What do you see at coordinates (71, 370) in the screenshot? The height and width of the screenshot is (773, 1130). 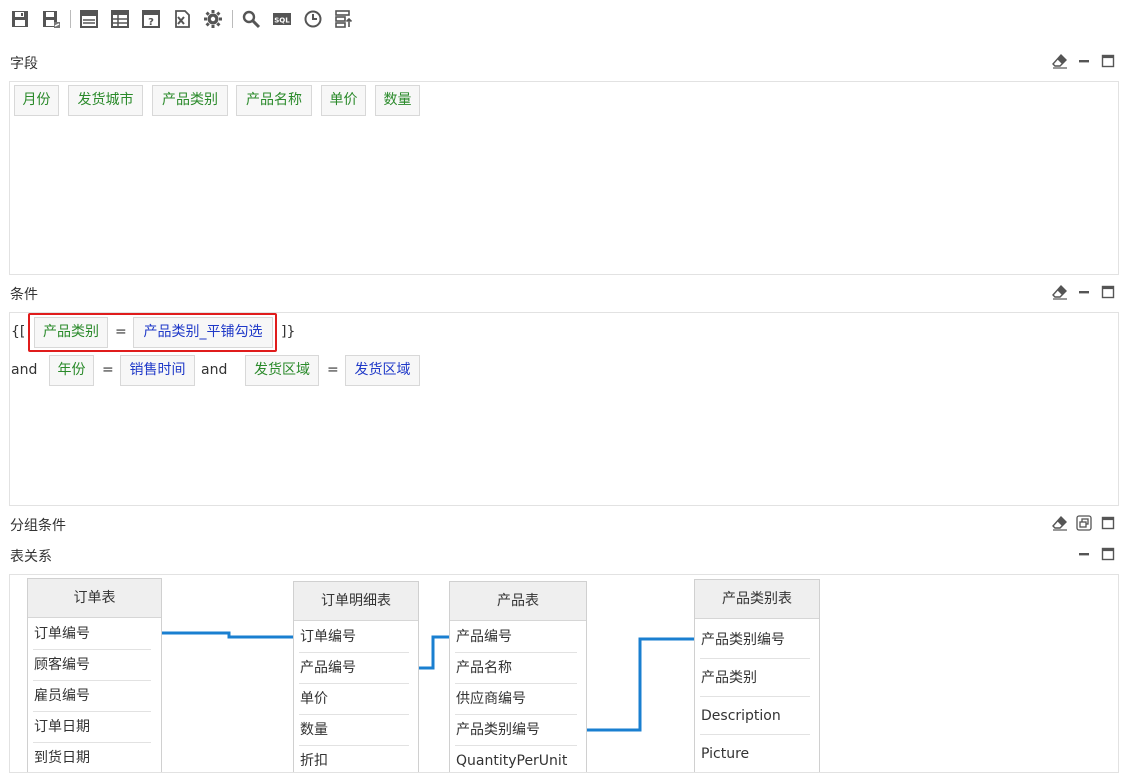 I see `condition-field-chip: 年份` at bounding box center [71, 370].